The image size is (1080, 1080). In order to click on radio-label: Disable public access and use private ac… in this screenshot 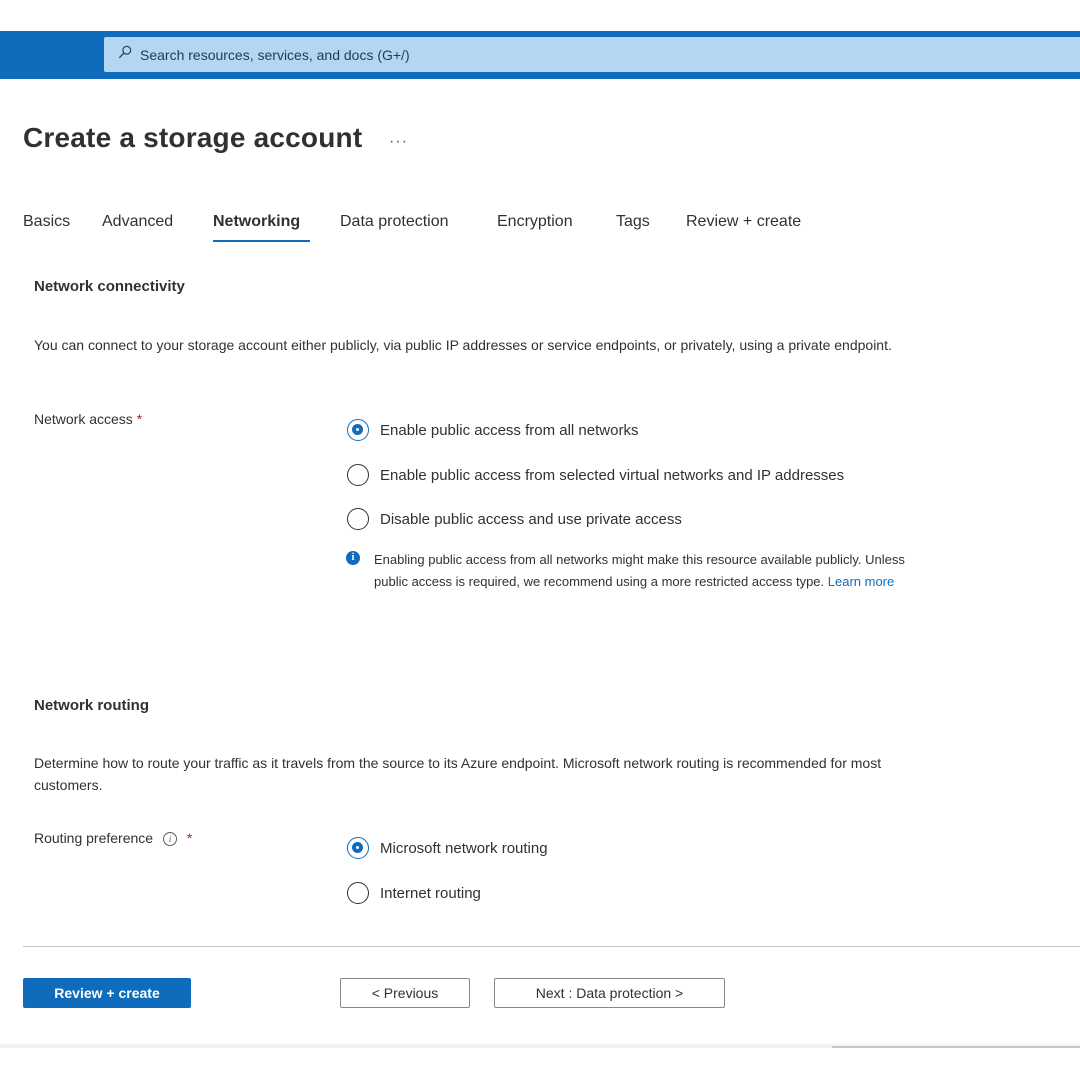, I will do `click(531, 519)`.